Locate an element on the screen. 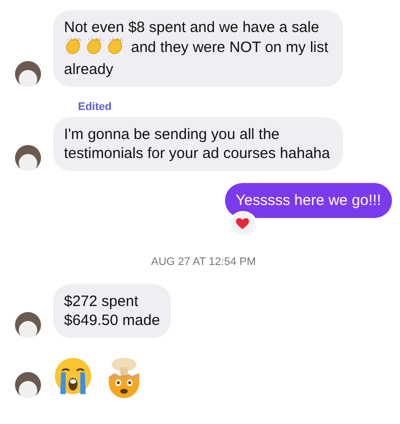  heart-icon is located at coordinates (243, 224).